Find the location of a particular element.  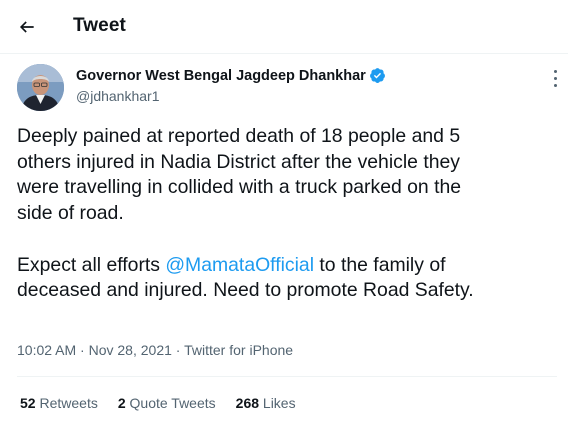

tweet-text-segment: Expect all efforts is located at coordinates (91, 264).